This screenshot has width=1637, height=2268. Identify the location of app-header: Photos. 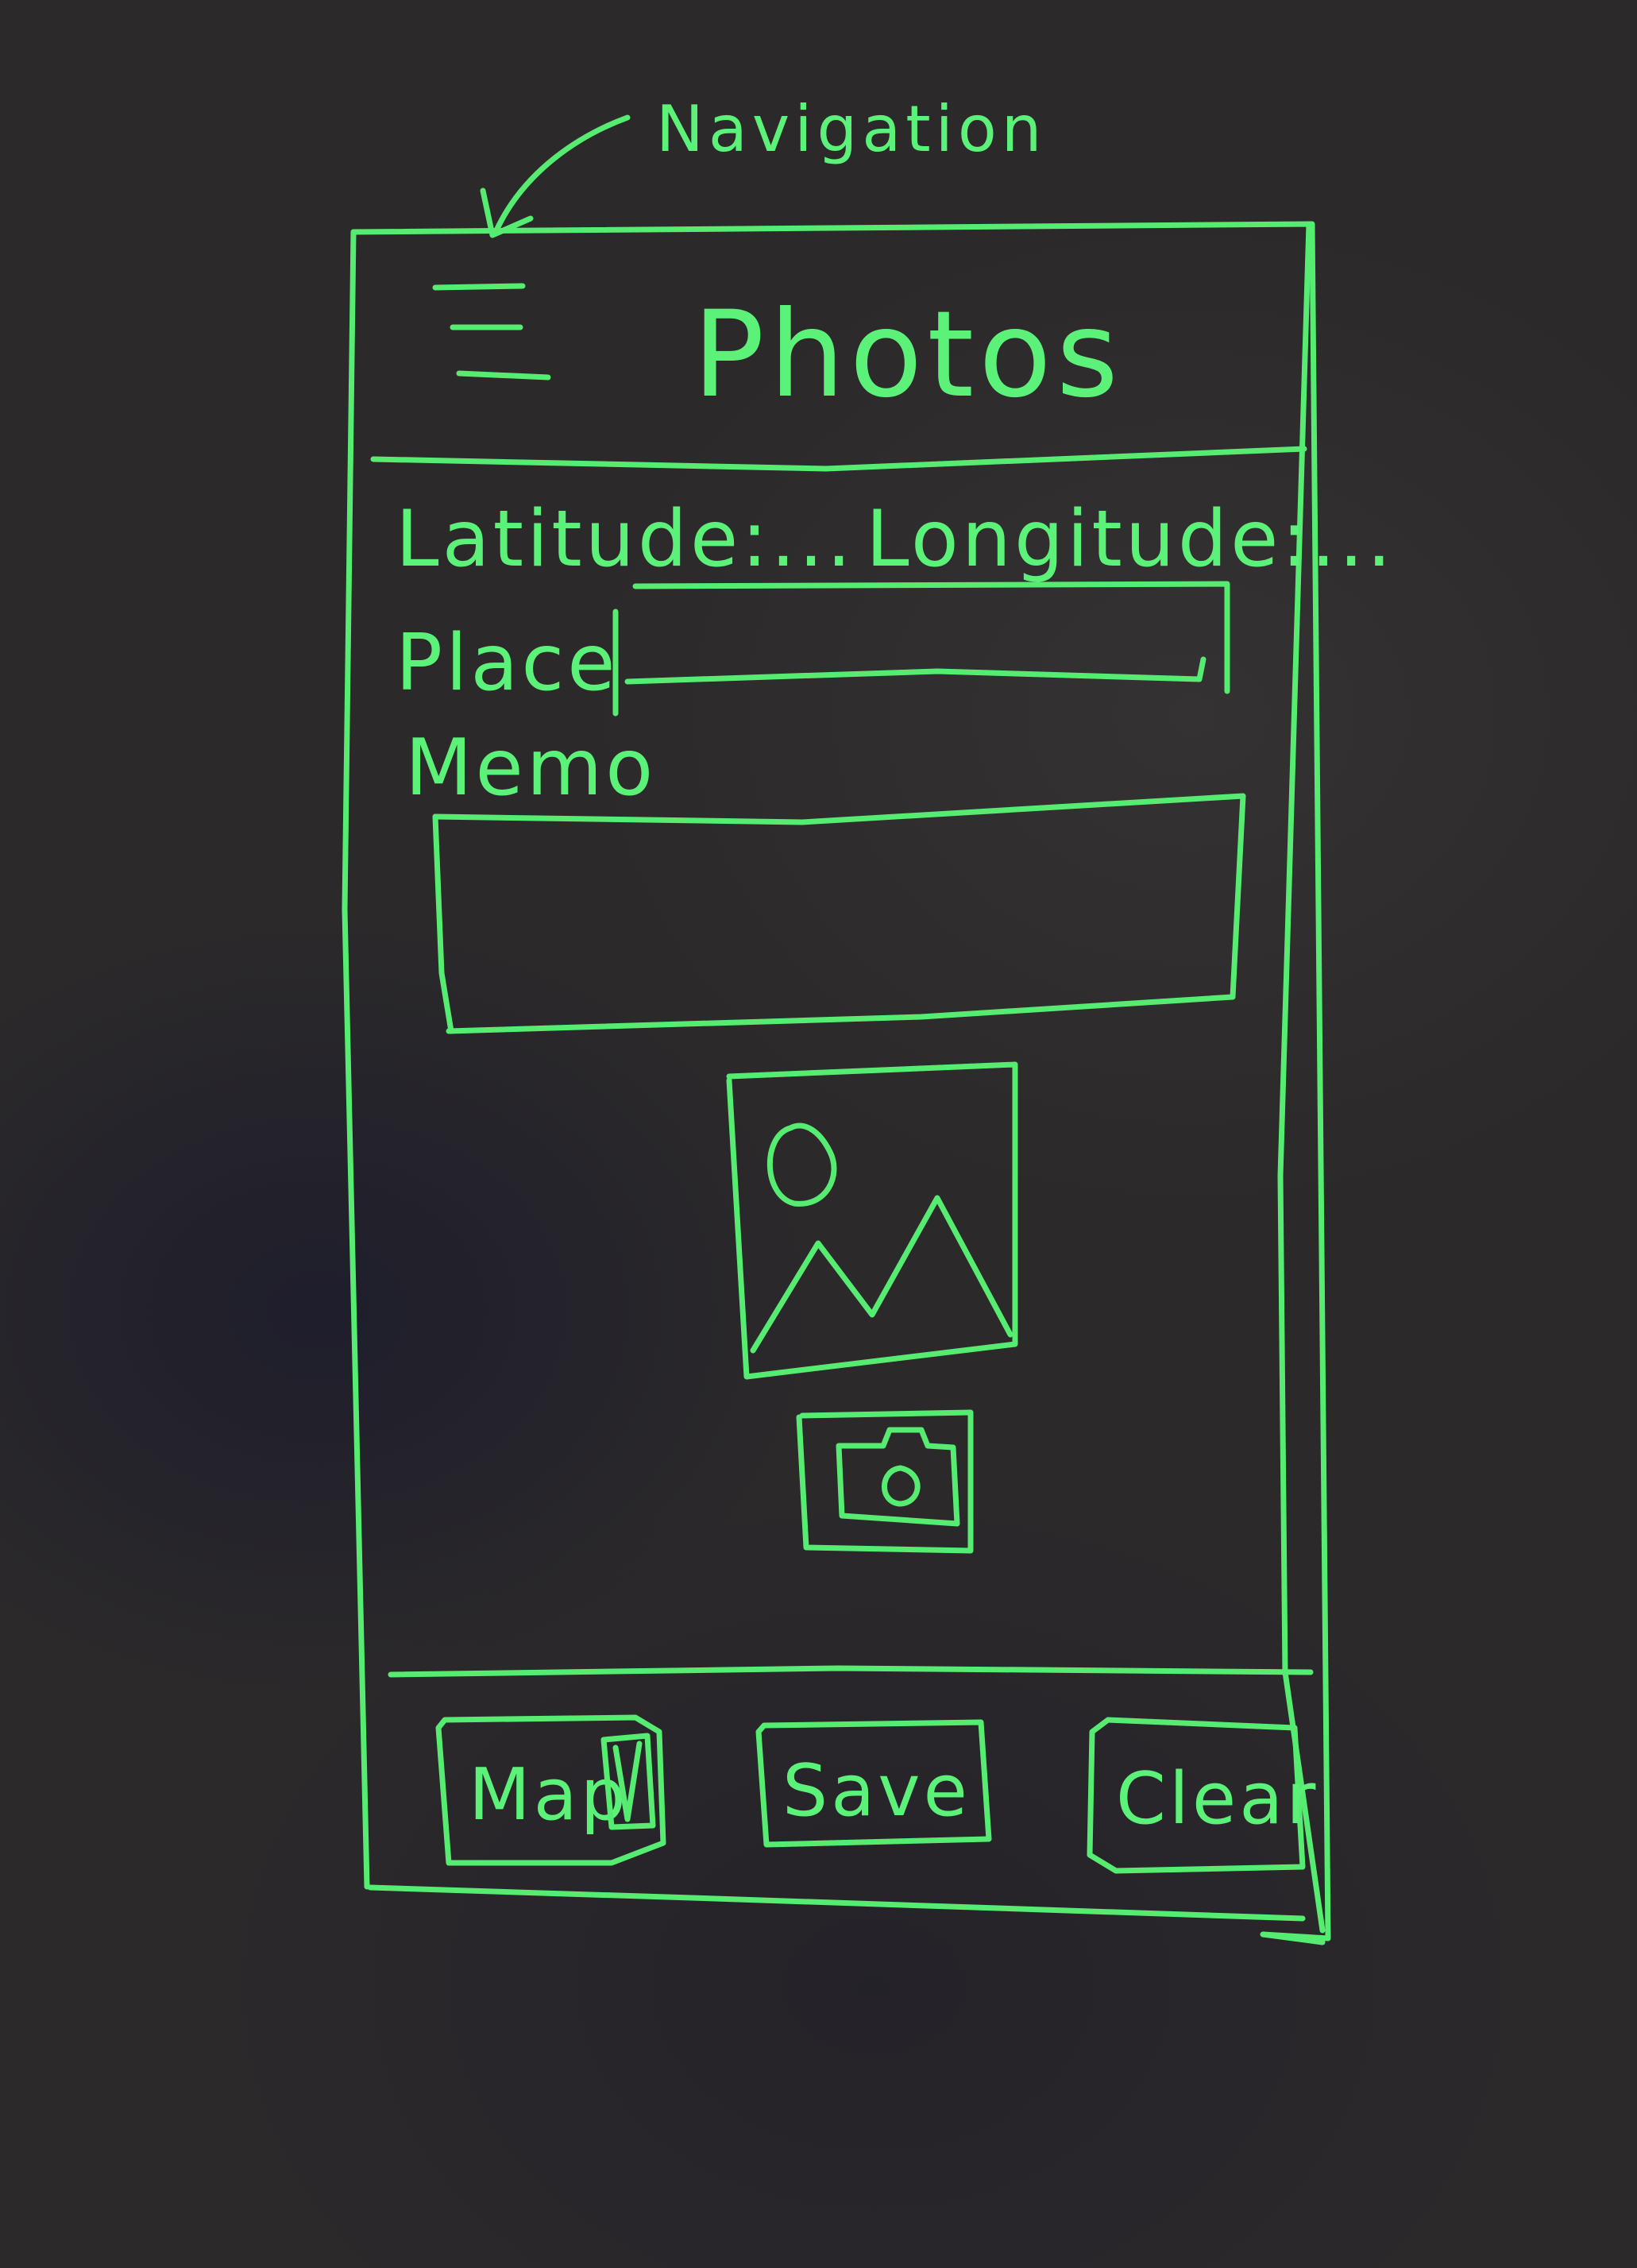
(839, 377).